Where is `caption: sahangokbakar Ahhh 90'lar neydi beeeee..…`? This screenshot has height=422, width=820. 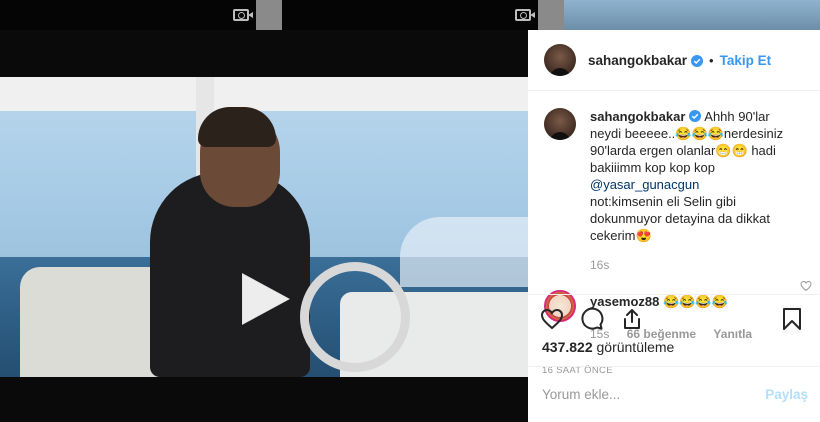
caption: sahangokbakar Ahhh 90'lar neydi beeeee..… is located at coordinates (674, 191).